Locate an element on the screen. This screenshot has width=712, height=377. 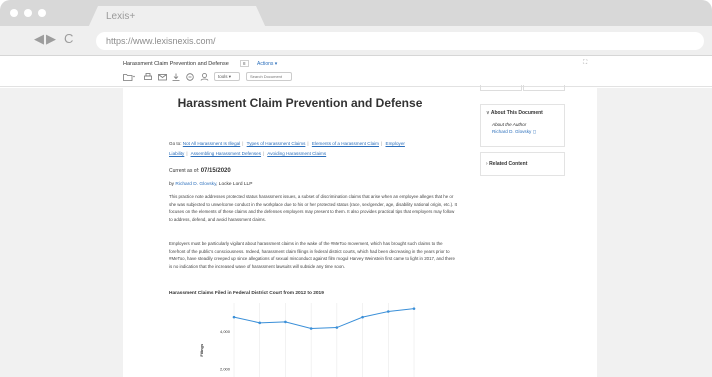
expand-icon: ⛶ is located at coordinates (585, 63).